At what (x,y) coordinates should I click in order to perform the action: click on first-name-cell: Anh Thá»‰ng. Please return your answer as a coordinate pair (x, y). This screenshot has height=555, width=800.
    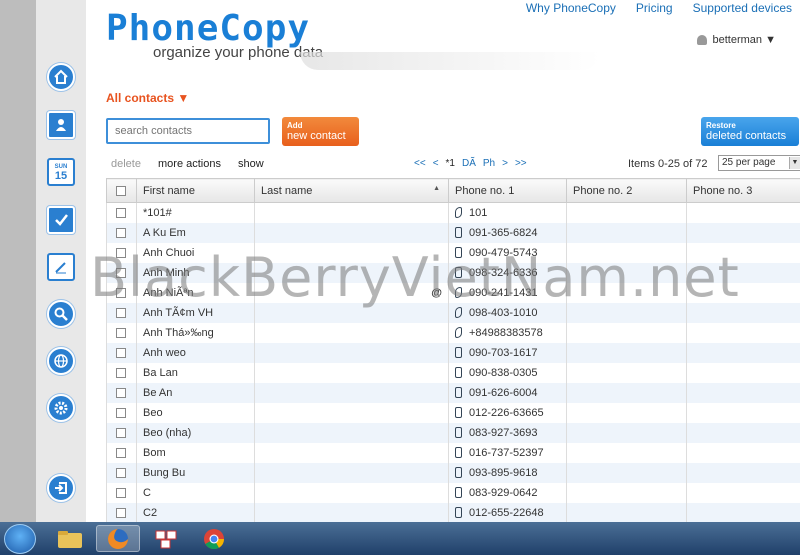
    Looking at the image, I should click on (195, 332).